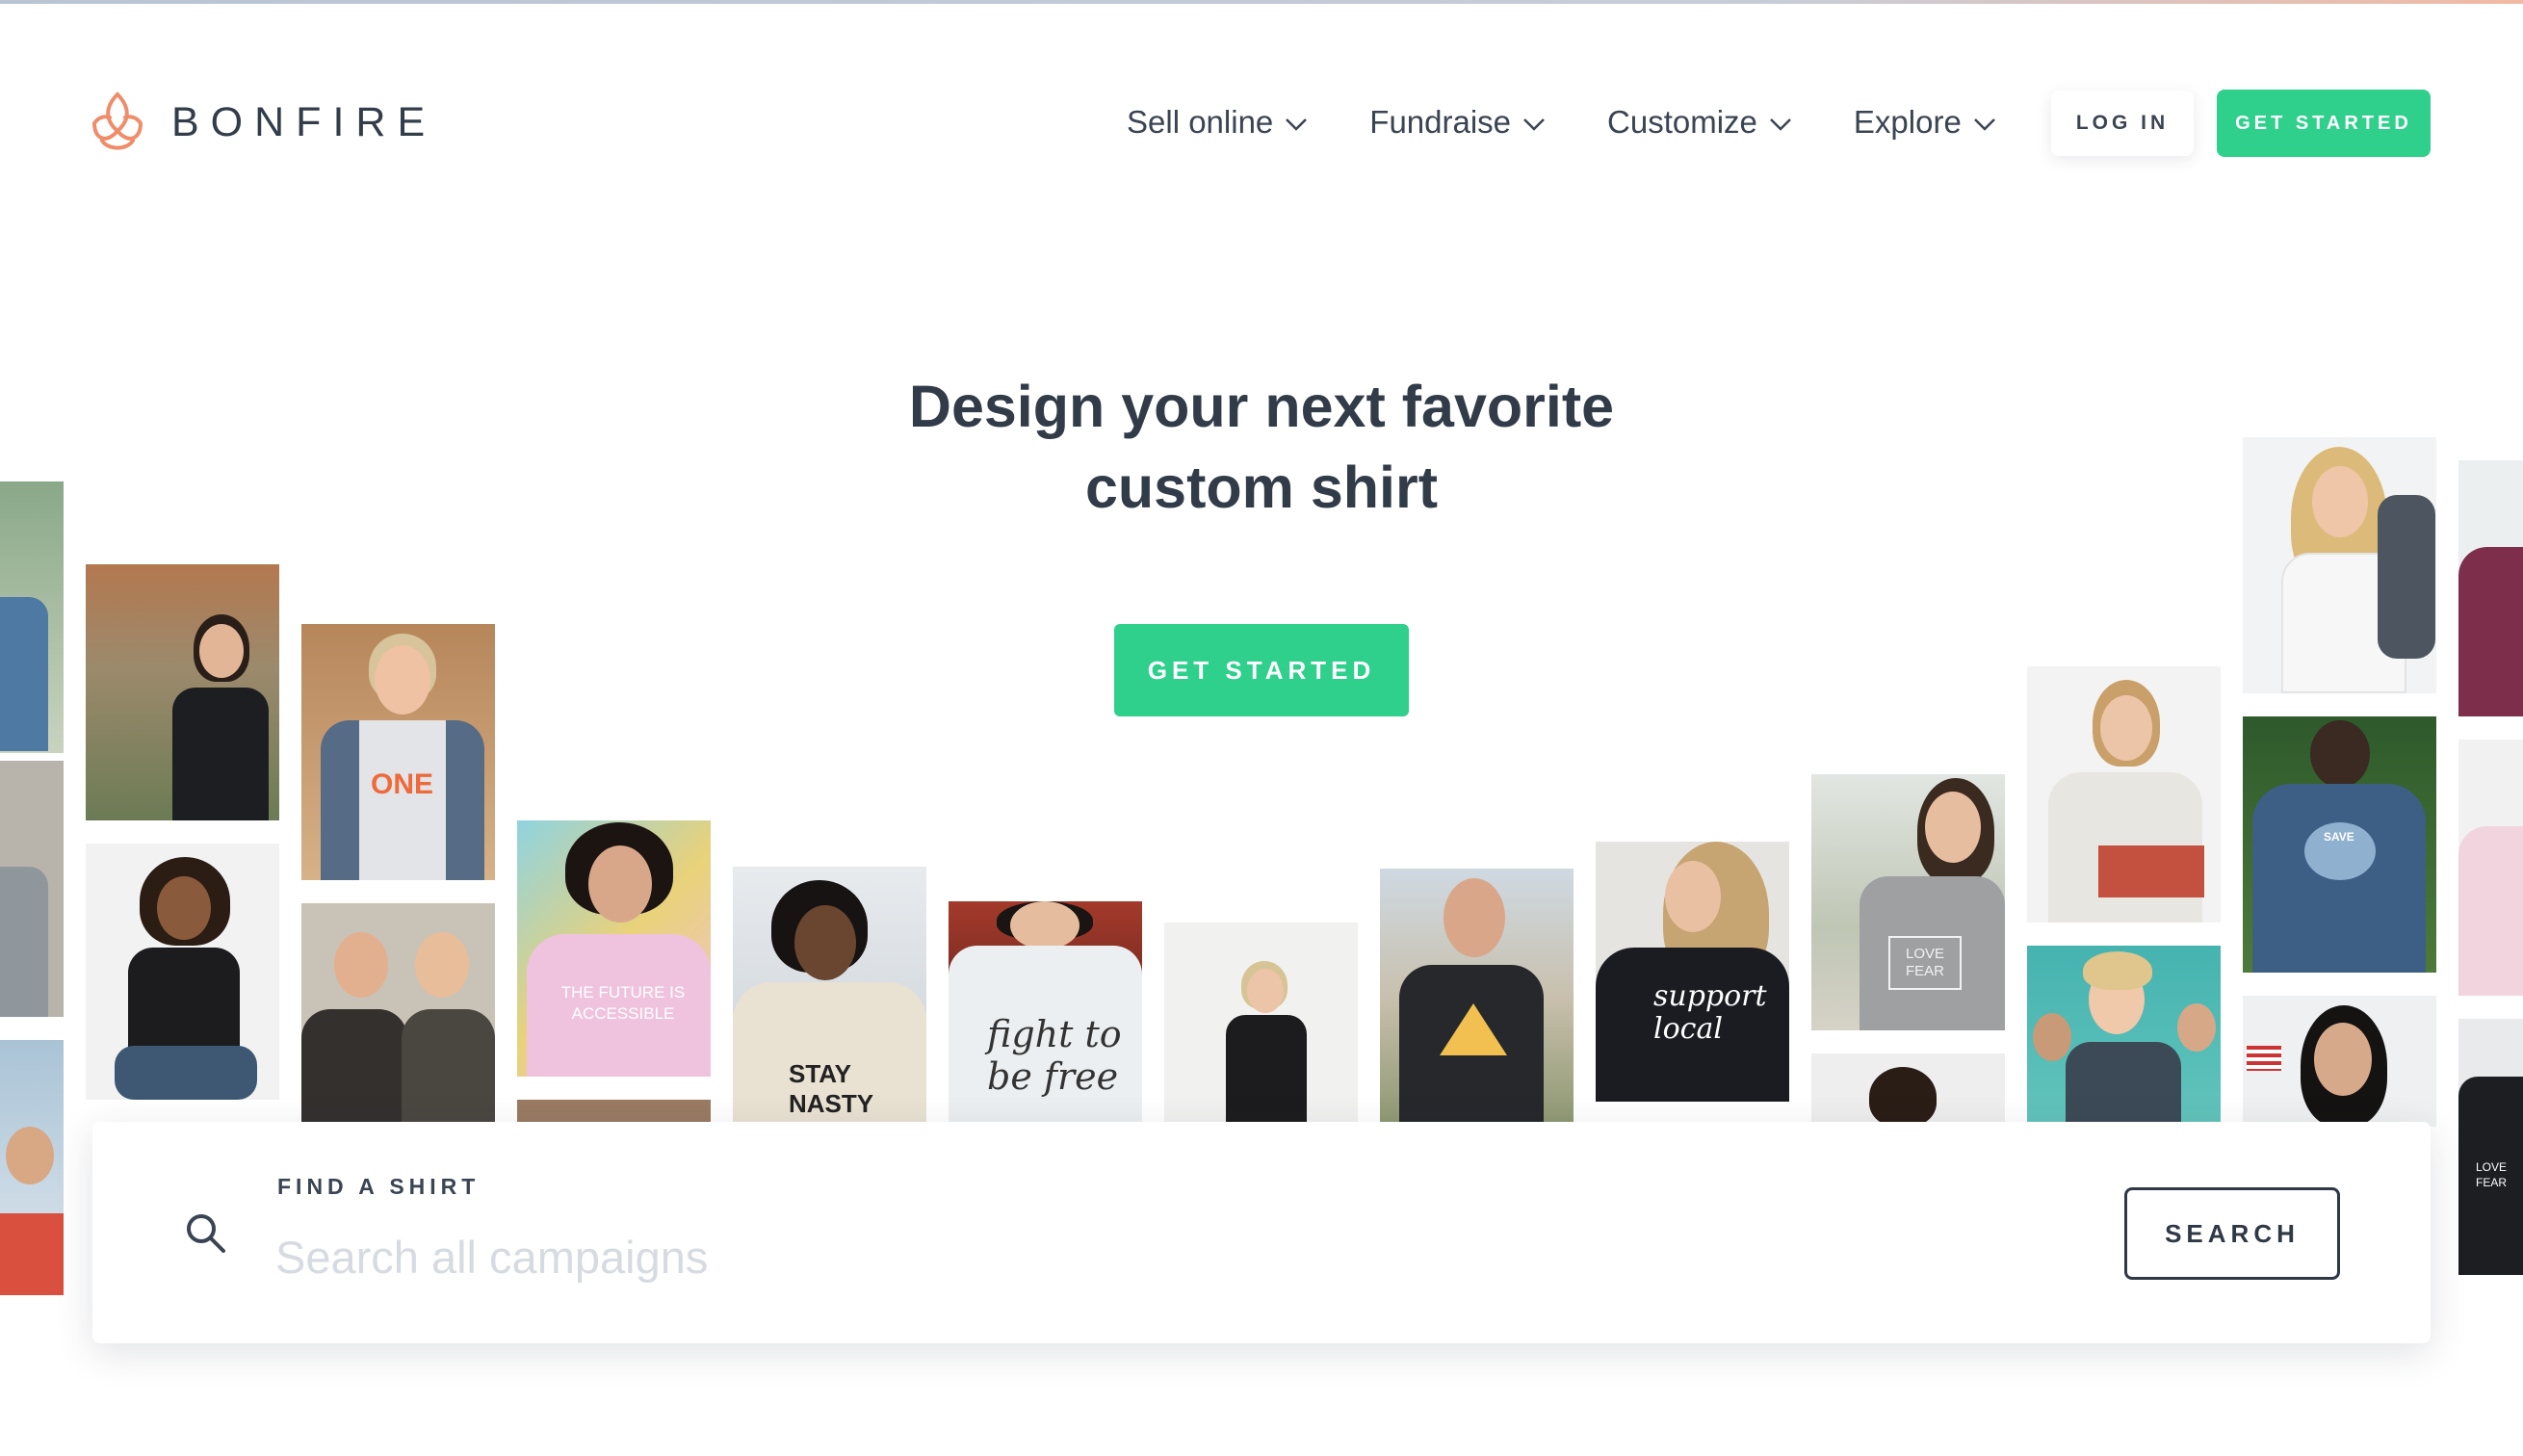 The width and height of the screenshot is (2523, 1456). Describe the element at coordinates (1261, 406) in the screenshot. I see `hero-title-line-1: Design your next favorite` at that location.